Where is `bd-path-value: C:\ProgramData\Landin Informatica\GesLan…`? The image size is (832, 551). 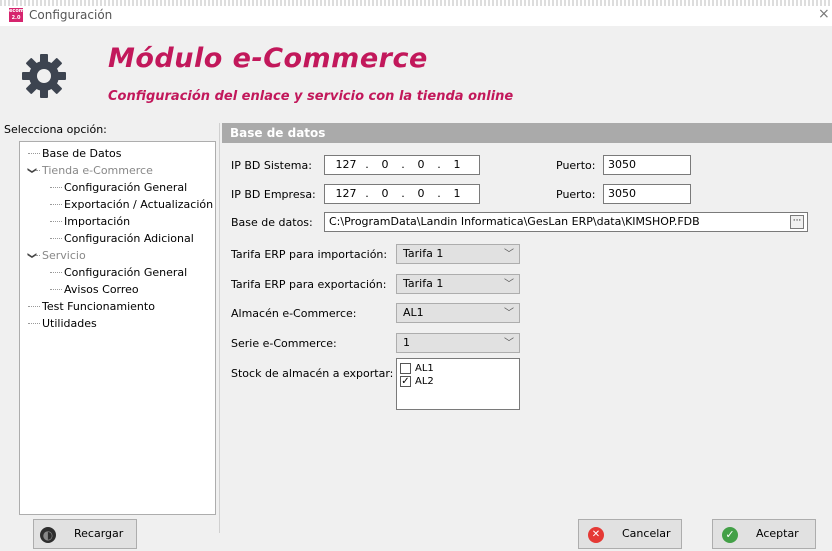 bd-path-value: C:\ProgramData\Landin Informatica\GesLan… is located at coordinates (514, 221).